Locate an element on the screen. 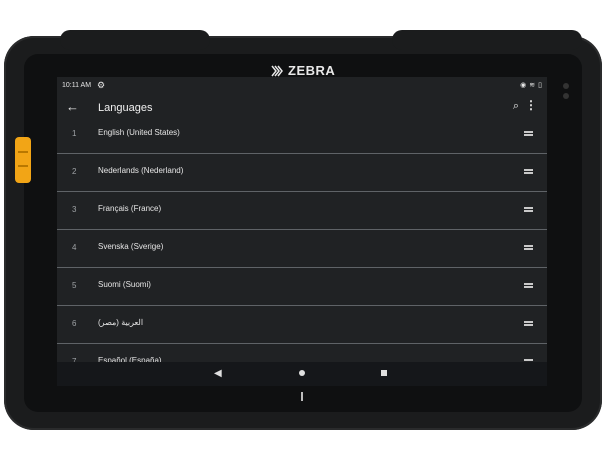  language-row: 5 Suomi (Suomi) is located at coordinates (302, 287).